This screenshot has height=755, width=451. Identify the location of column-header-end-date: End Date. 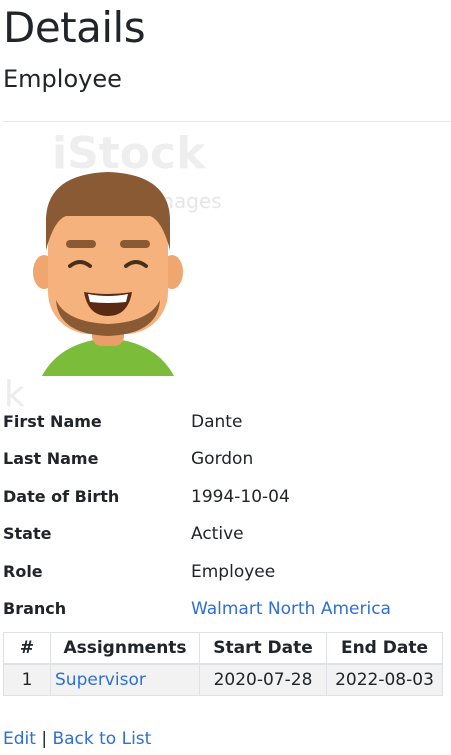
(384, 648).